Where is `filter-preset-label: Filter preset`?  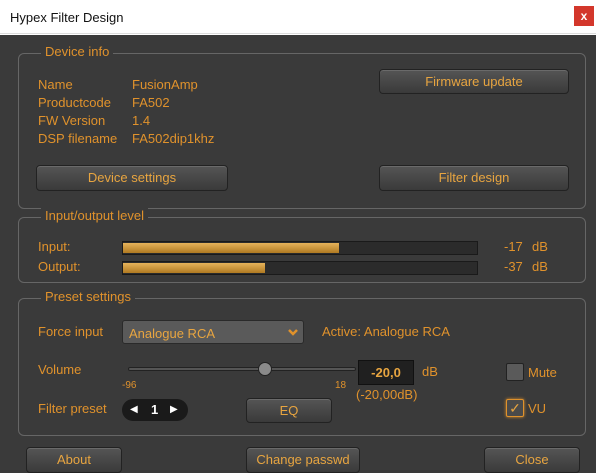 filter-preset-label: Filter preset is located at coordinates (72, 408).